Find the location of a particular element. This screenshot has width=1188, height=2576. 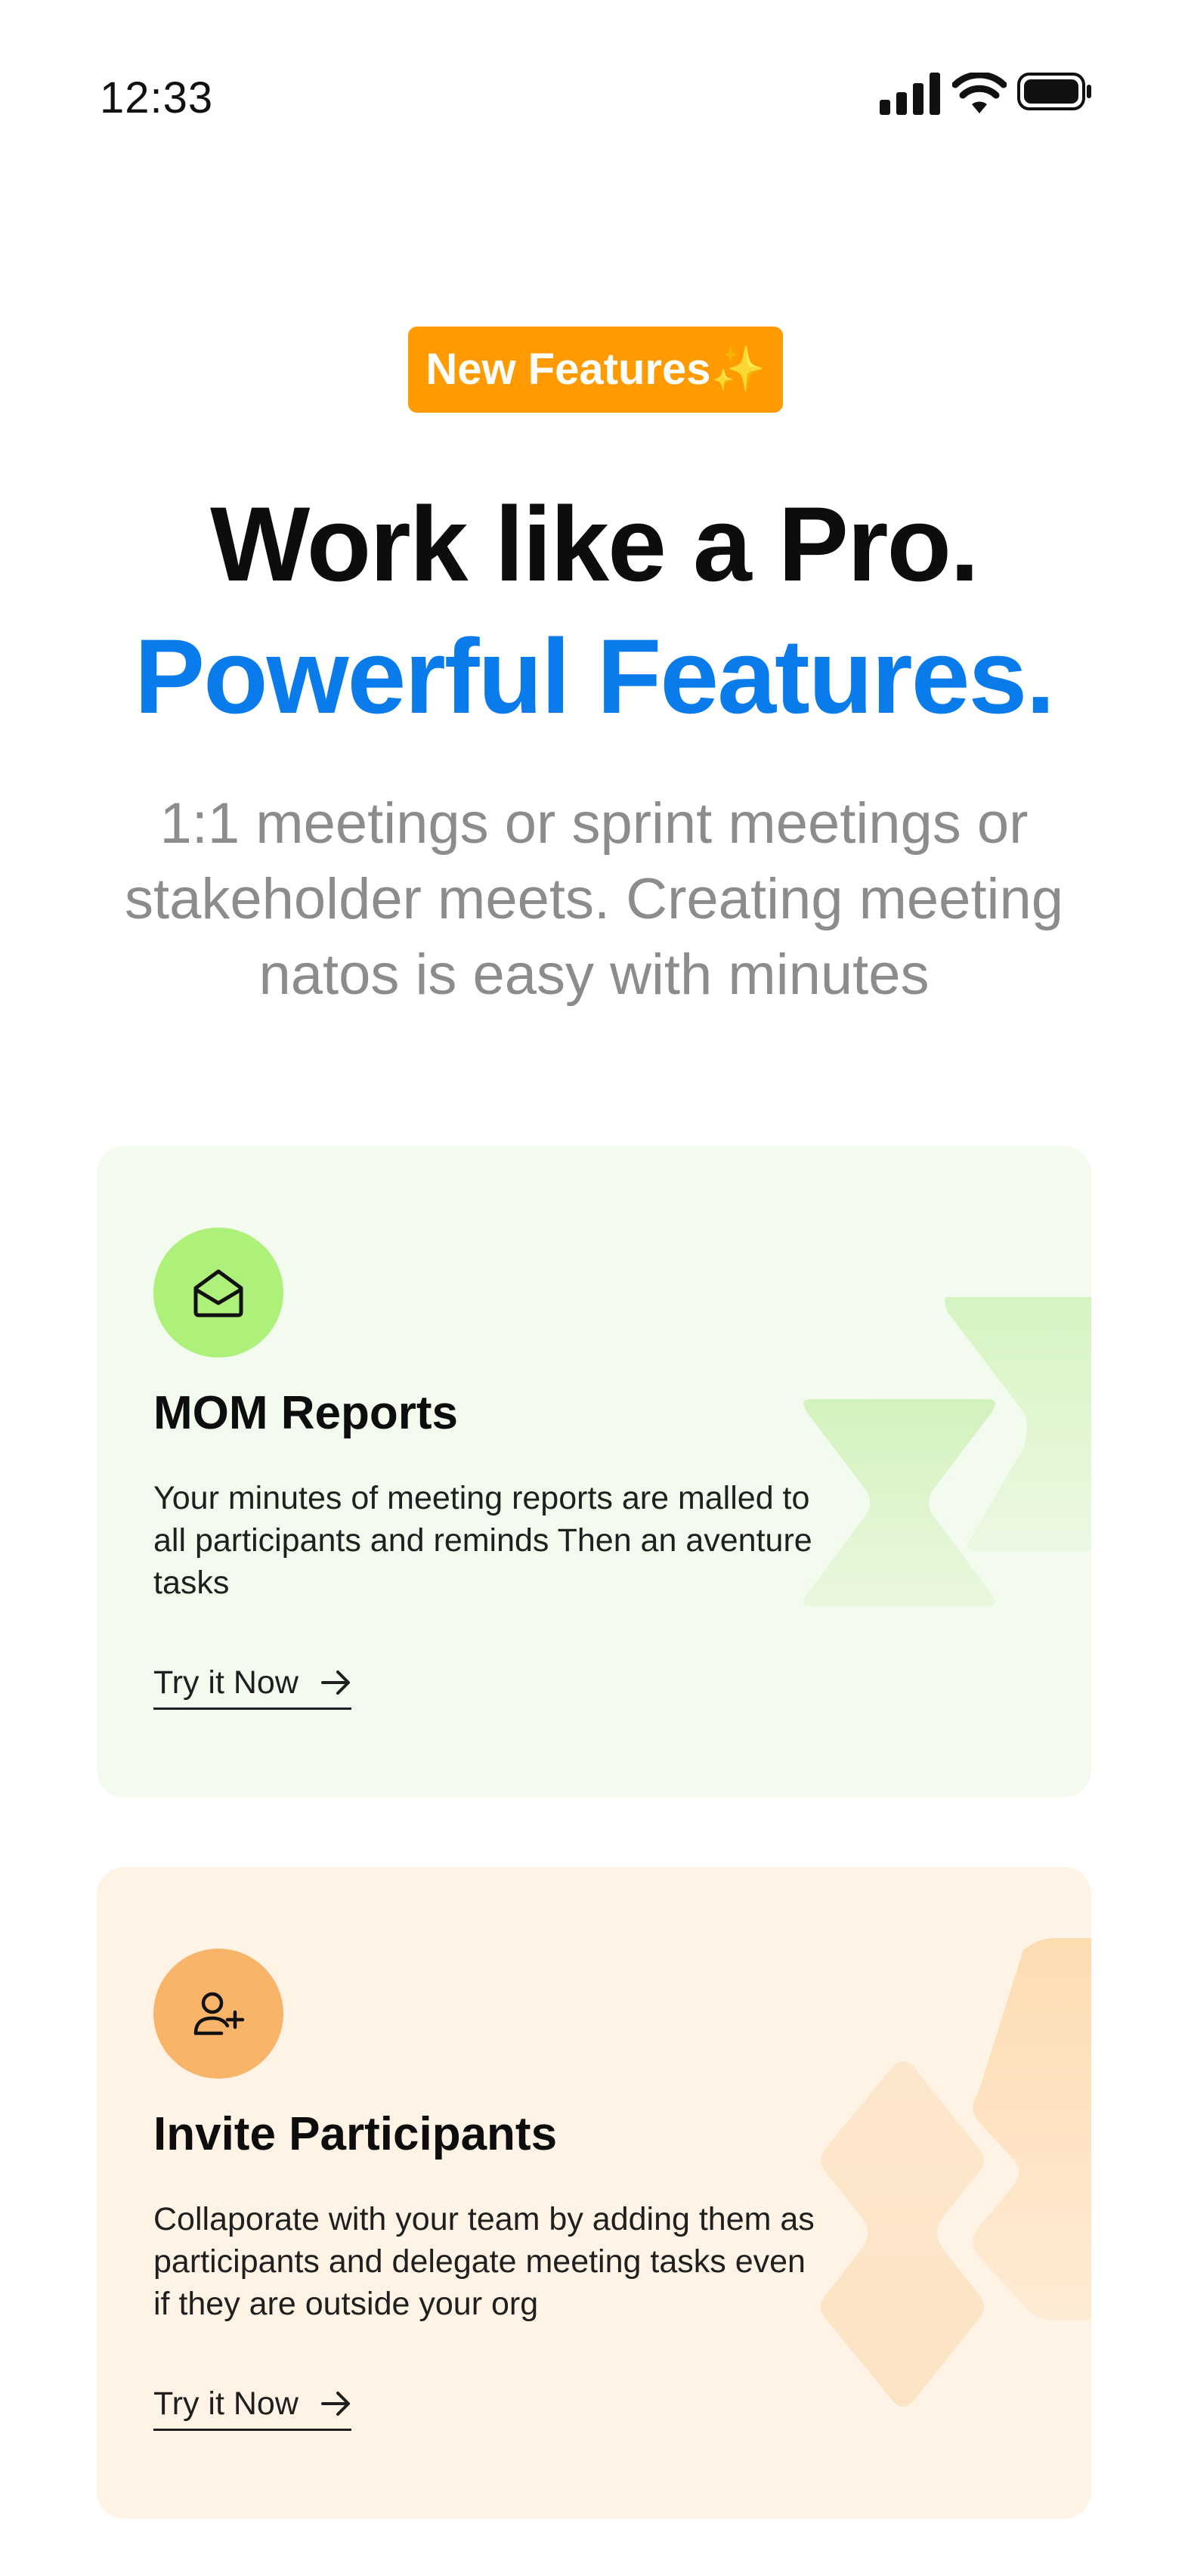

mom-reports-title: MOM Reports is located at coordinates (306, 1413).